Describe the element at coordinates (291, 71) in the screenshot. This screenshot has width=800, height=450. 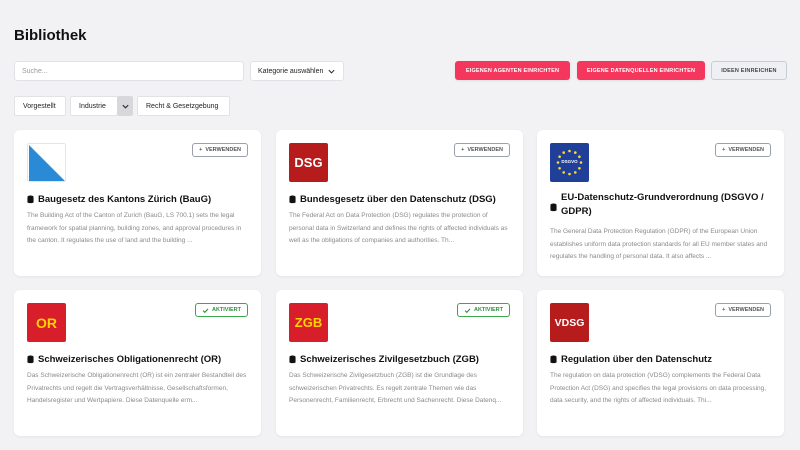
I see `category-select-label: Kategorie auswählen` at that location.